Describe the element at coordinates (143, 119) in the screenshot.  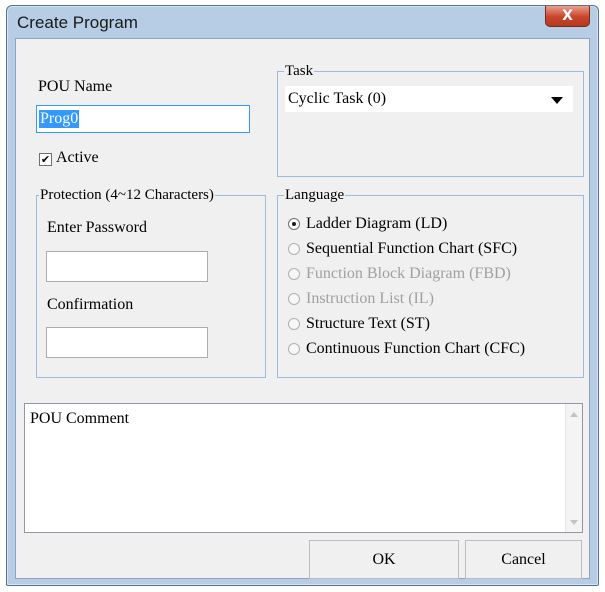
I see `pou-name-input: Prog0` at that location.